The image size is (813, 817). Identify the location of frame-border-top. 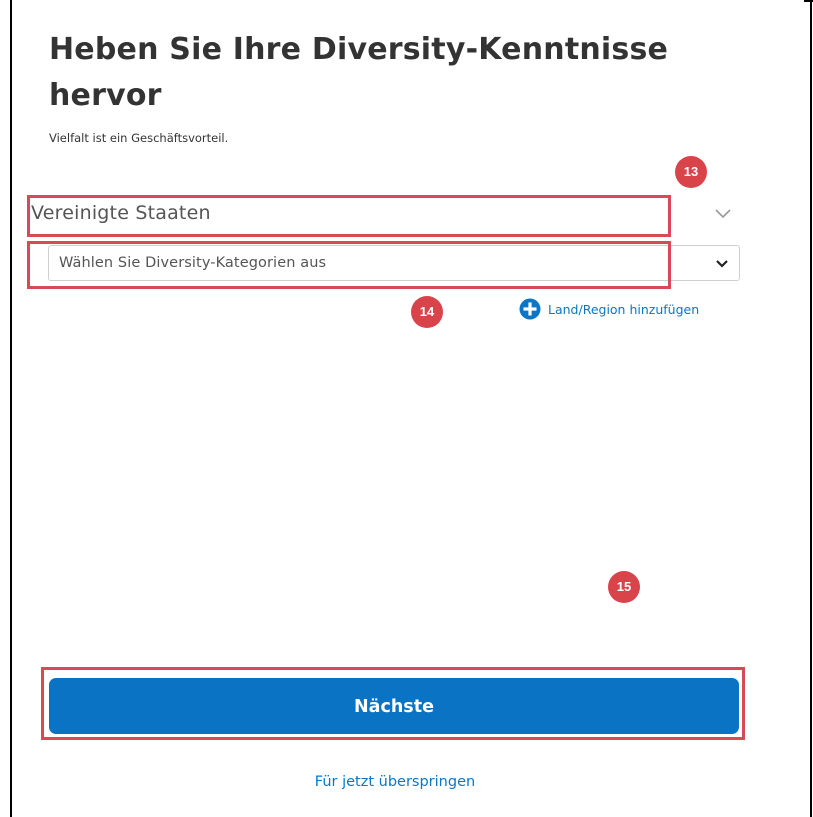
(808, 1).